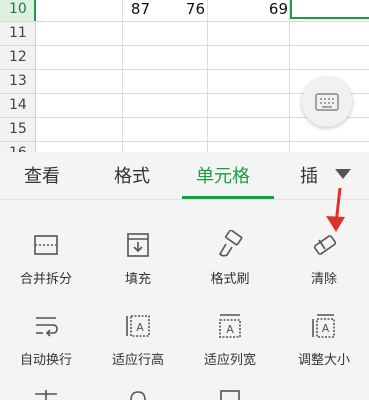 This screenshot has height=400, width=369. Describe the element at coordinates (138, 339) in the screenshot. I see `fit-row-height-button: A 适应行高` at that location.